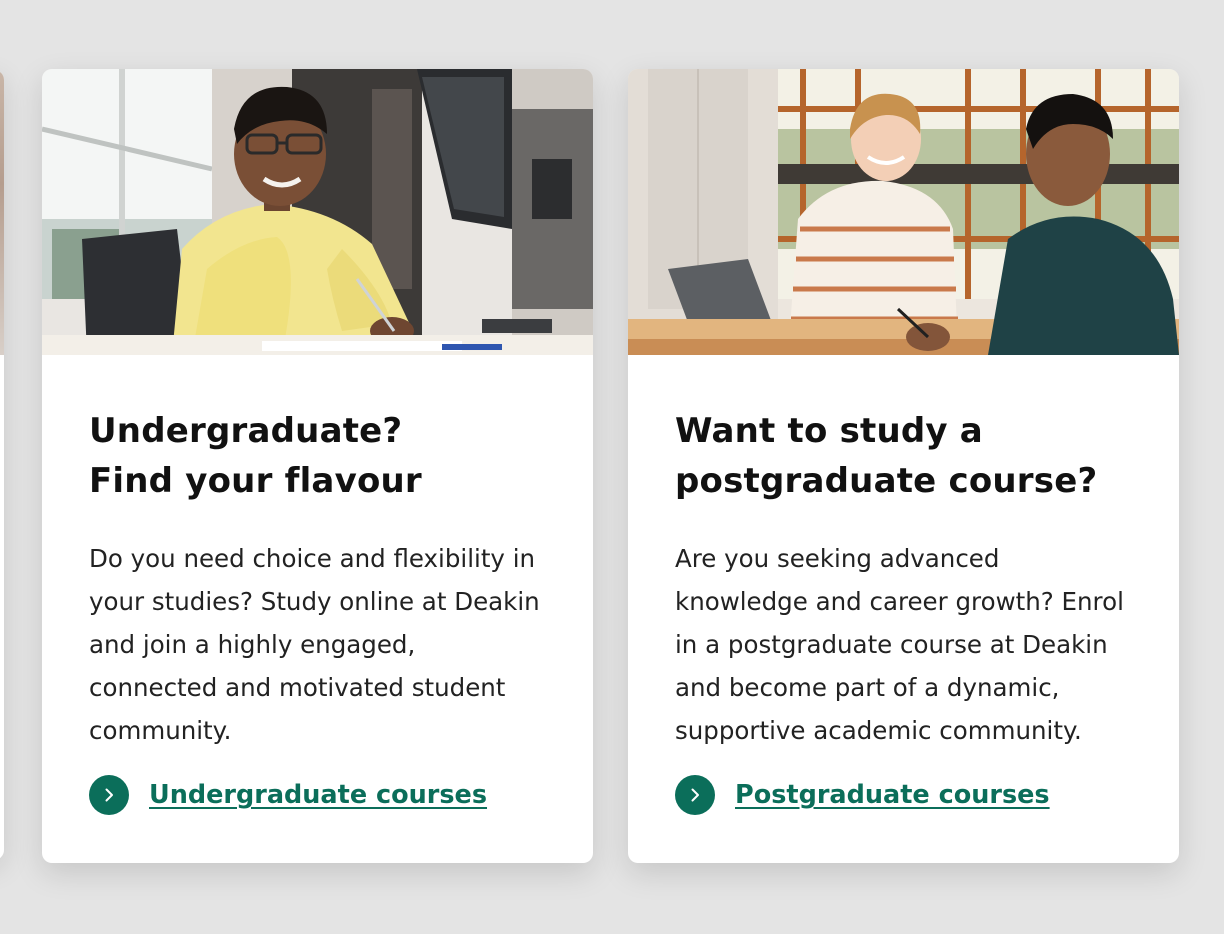 The height and width of the screenshot is (934, 1224). I want to click on card-description-line: community., so click(160, 730).